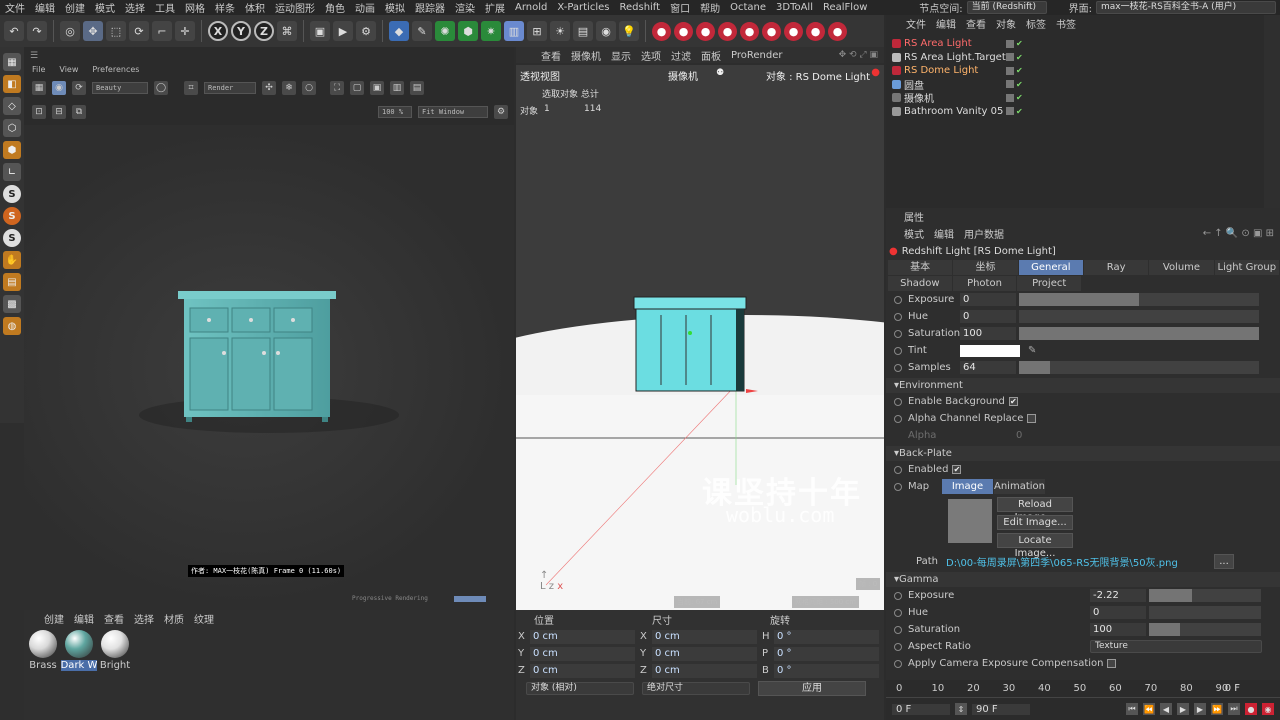  I want to click on menu-item: 编辑, so click(45, 7).